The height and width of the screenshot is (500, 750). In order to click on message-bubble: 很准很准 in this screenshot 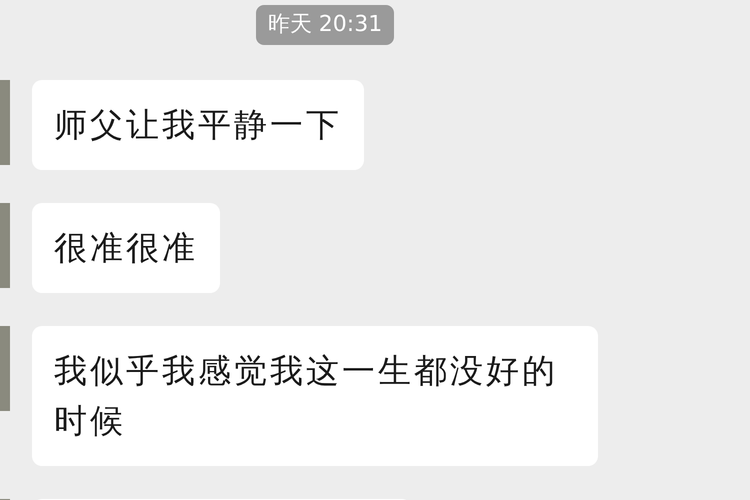, I will do `click(126, 248)`.